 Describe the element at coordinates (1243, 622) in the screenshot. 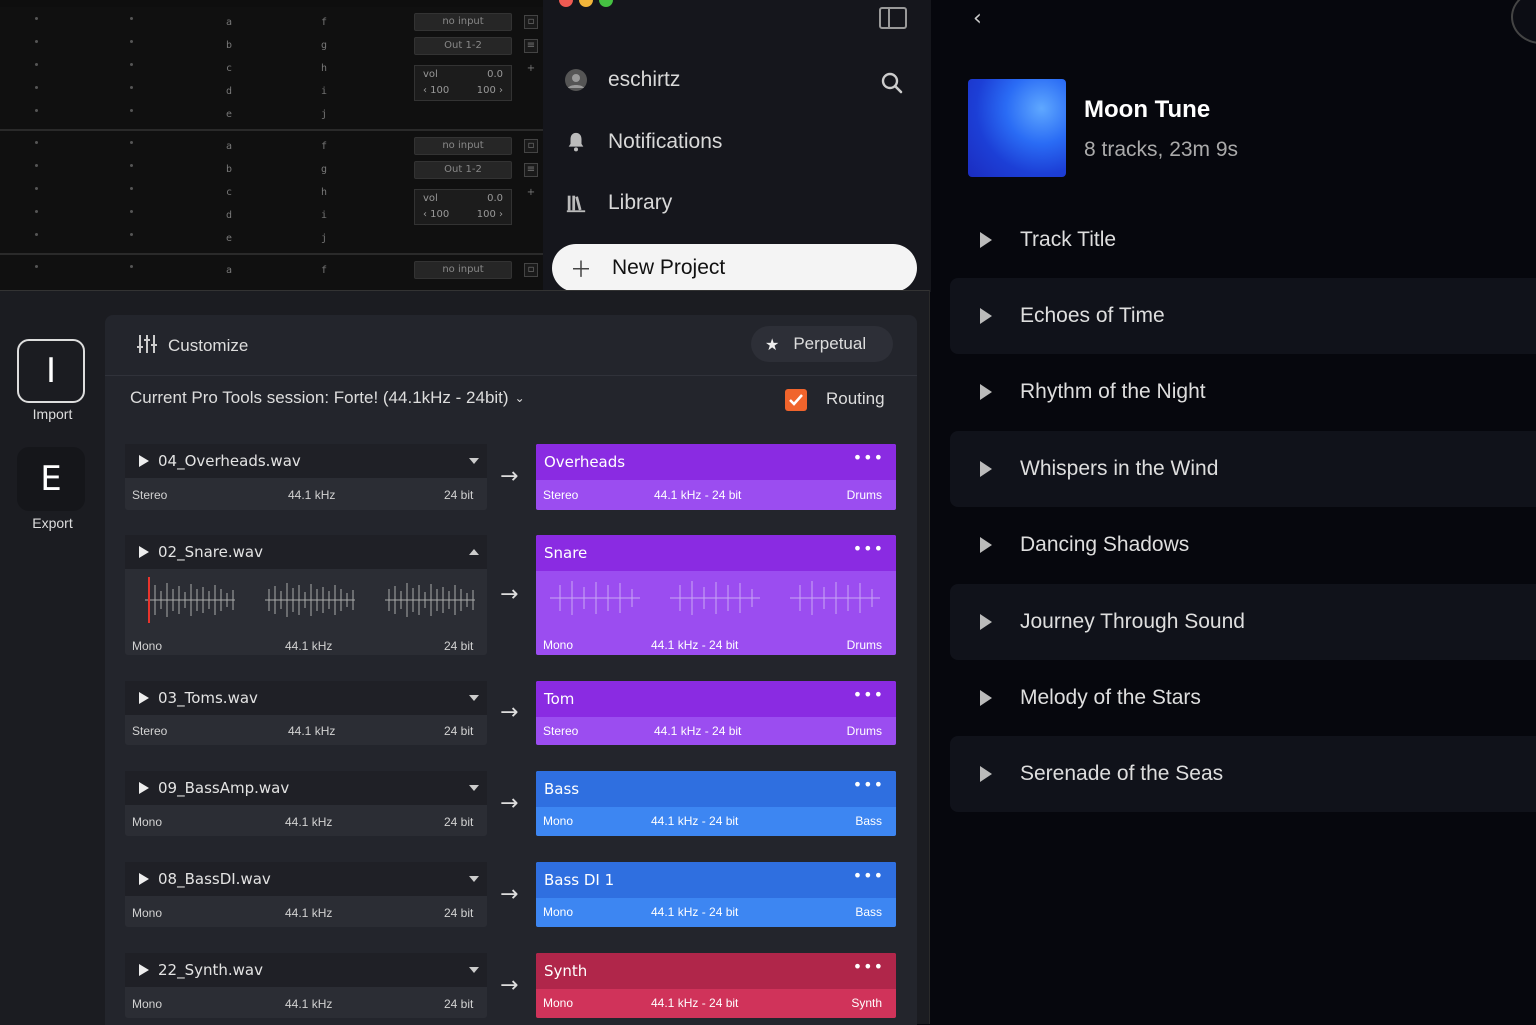

I see `track-row: Journey Through Sound` at that location.